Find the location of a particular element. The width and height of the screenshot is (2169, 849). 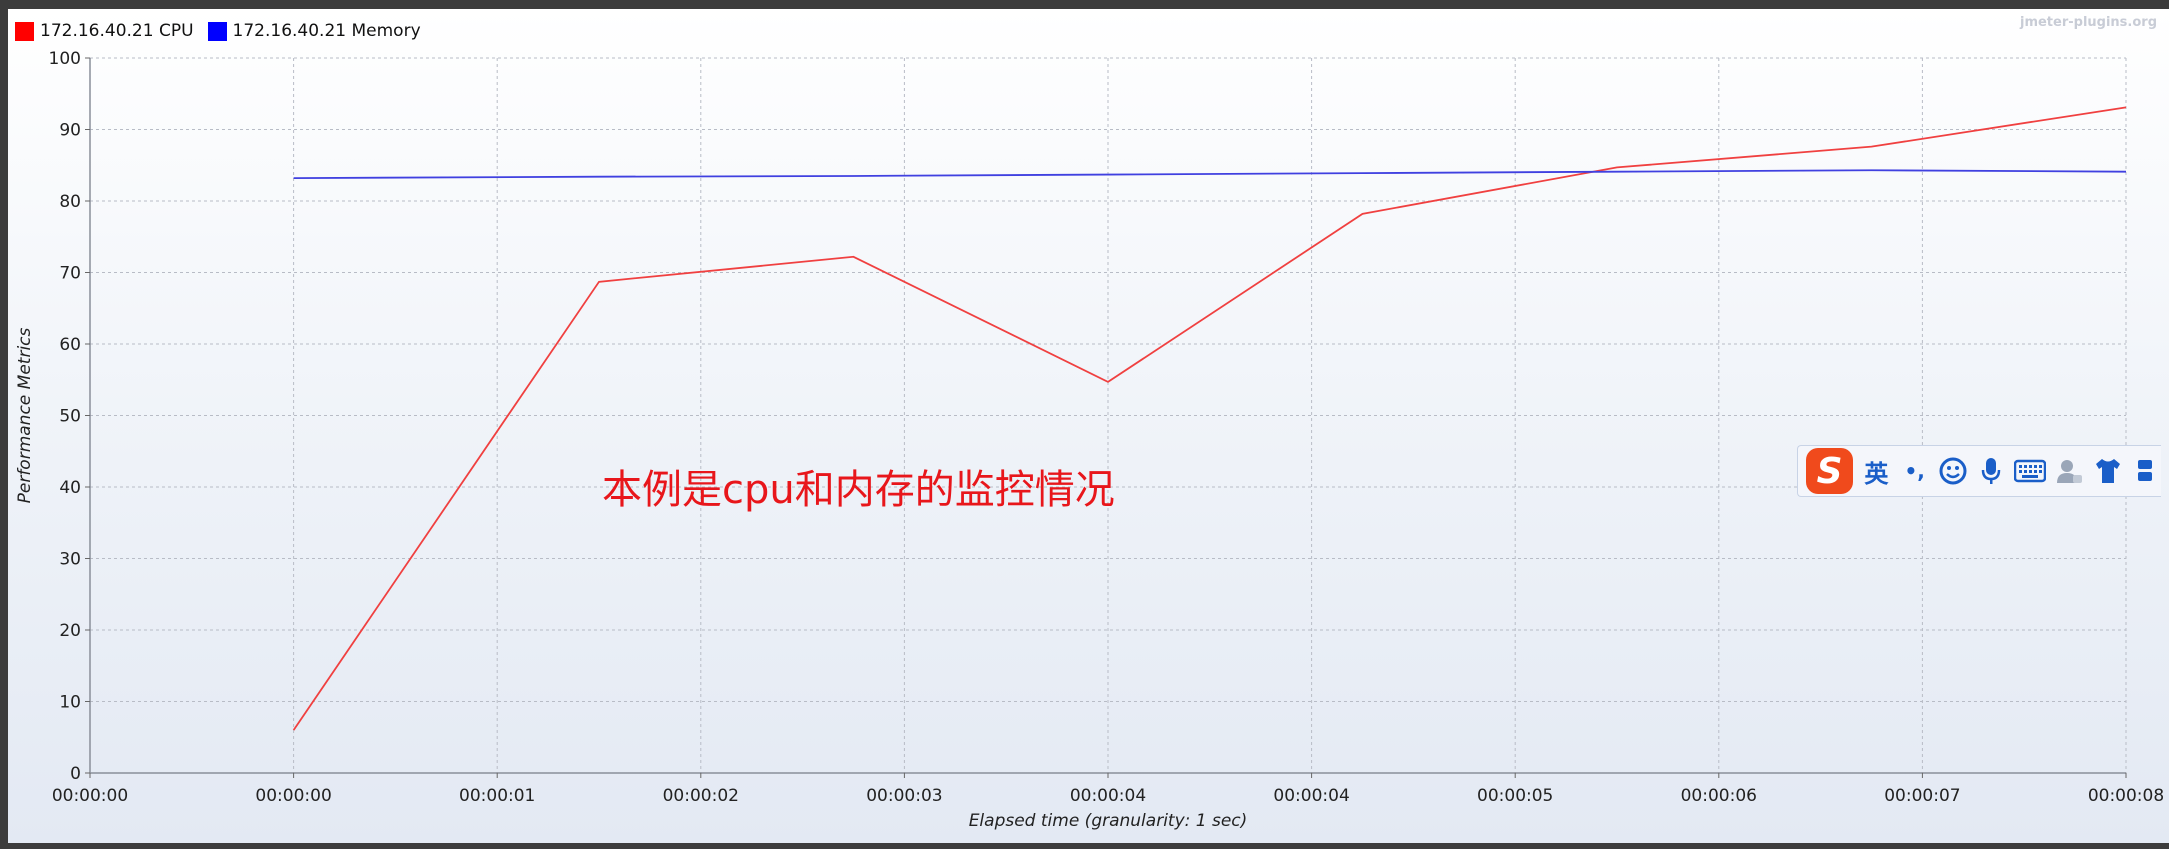

sogou-logo-icon: S is located at coordinates (1830, 471).